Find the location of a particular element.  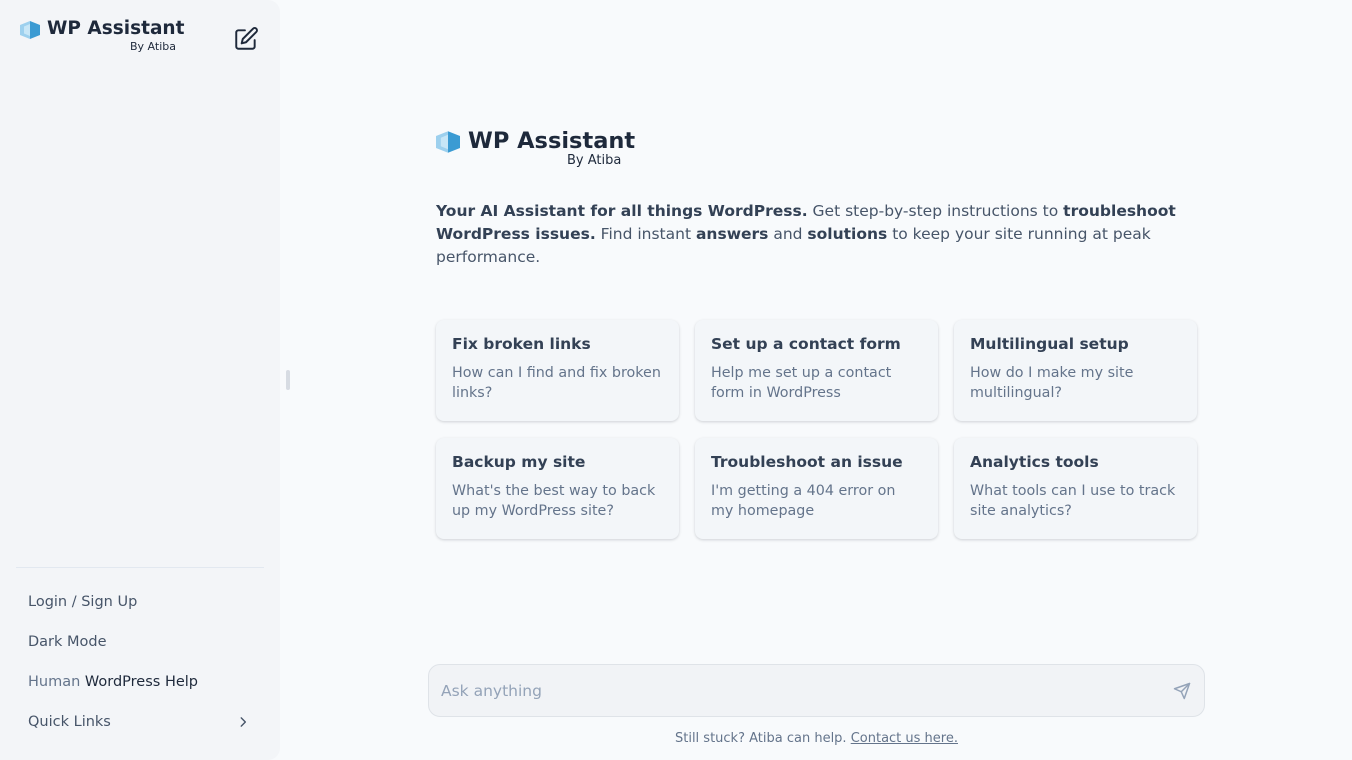

sidebar-item-quick-links-label: Quick Links is located at coordinates (69, 722).